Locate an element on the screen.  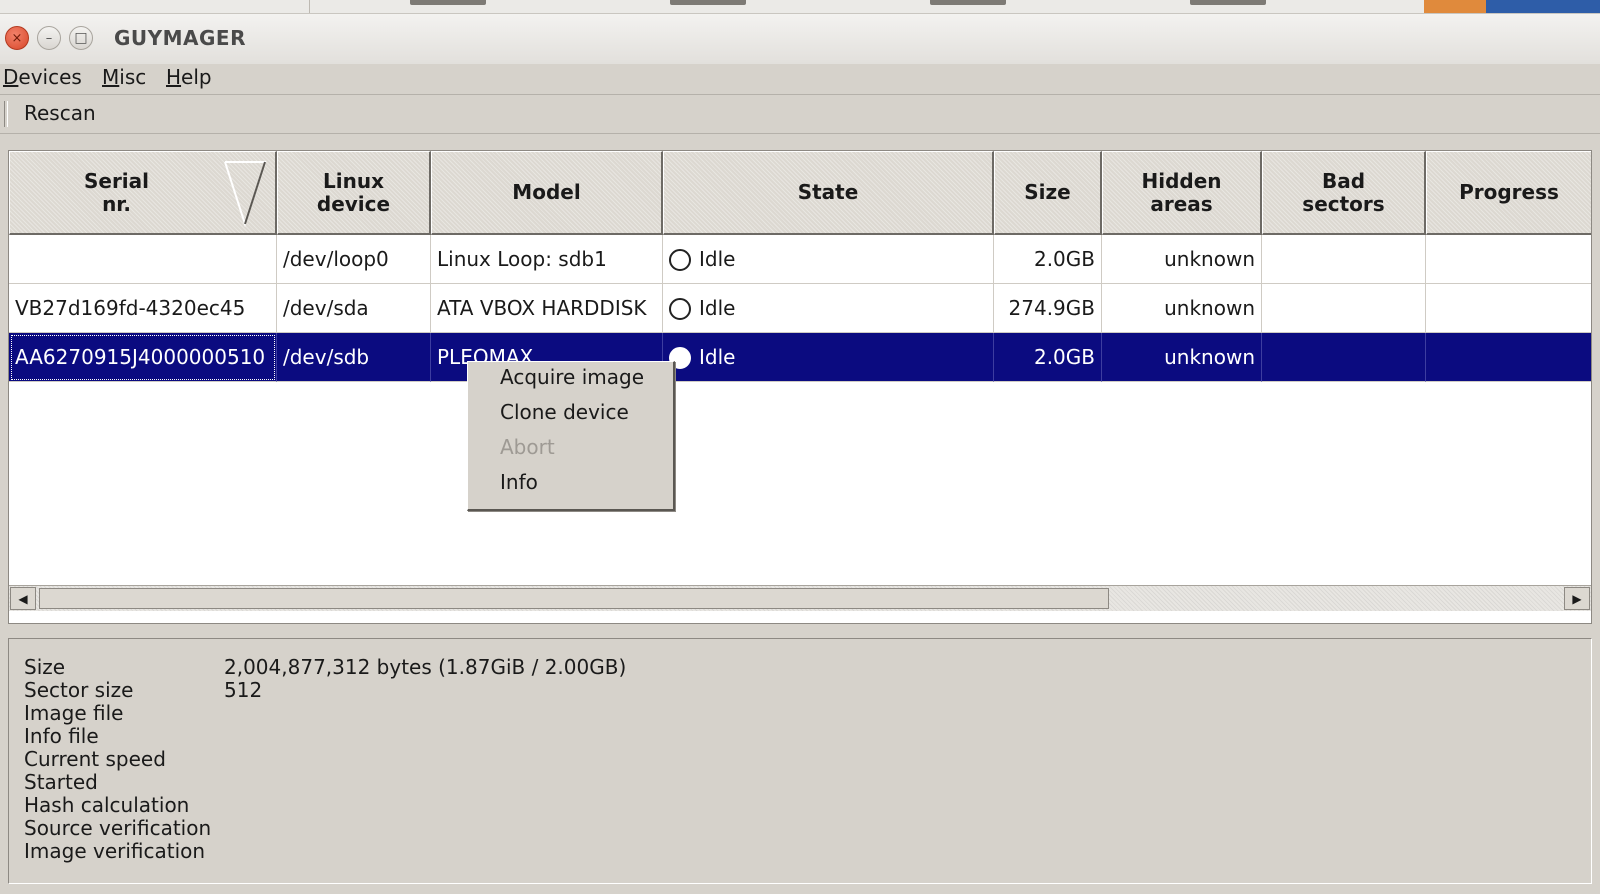
title-bar: × – □ GUYMAGER is located at coordinates (800, 39).